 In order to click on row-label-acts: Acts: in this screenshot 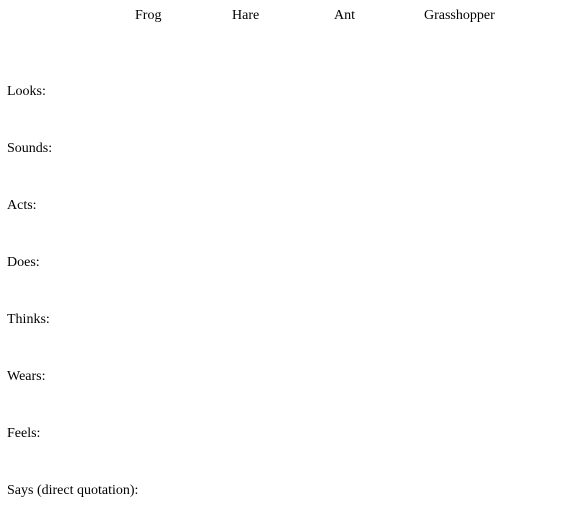, I will do `click(22, 205)`.